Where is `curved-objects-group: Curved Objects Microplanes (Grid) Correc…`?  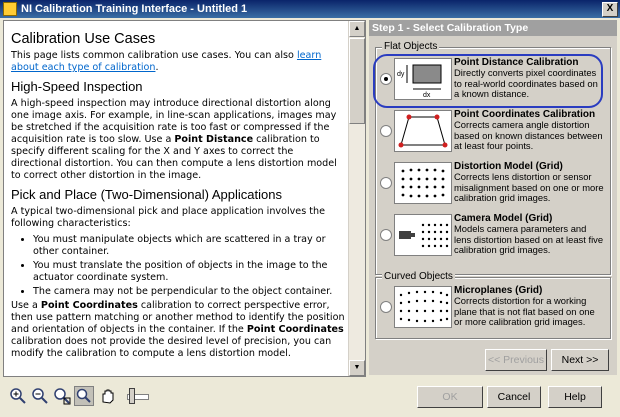 curved-objects-group: Curved Objects Microplanes (Grid) Correc… is located at coordinates (493, 305).